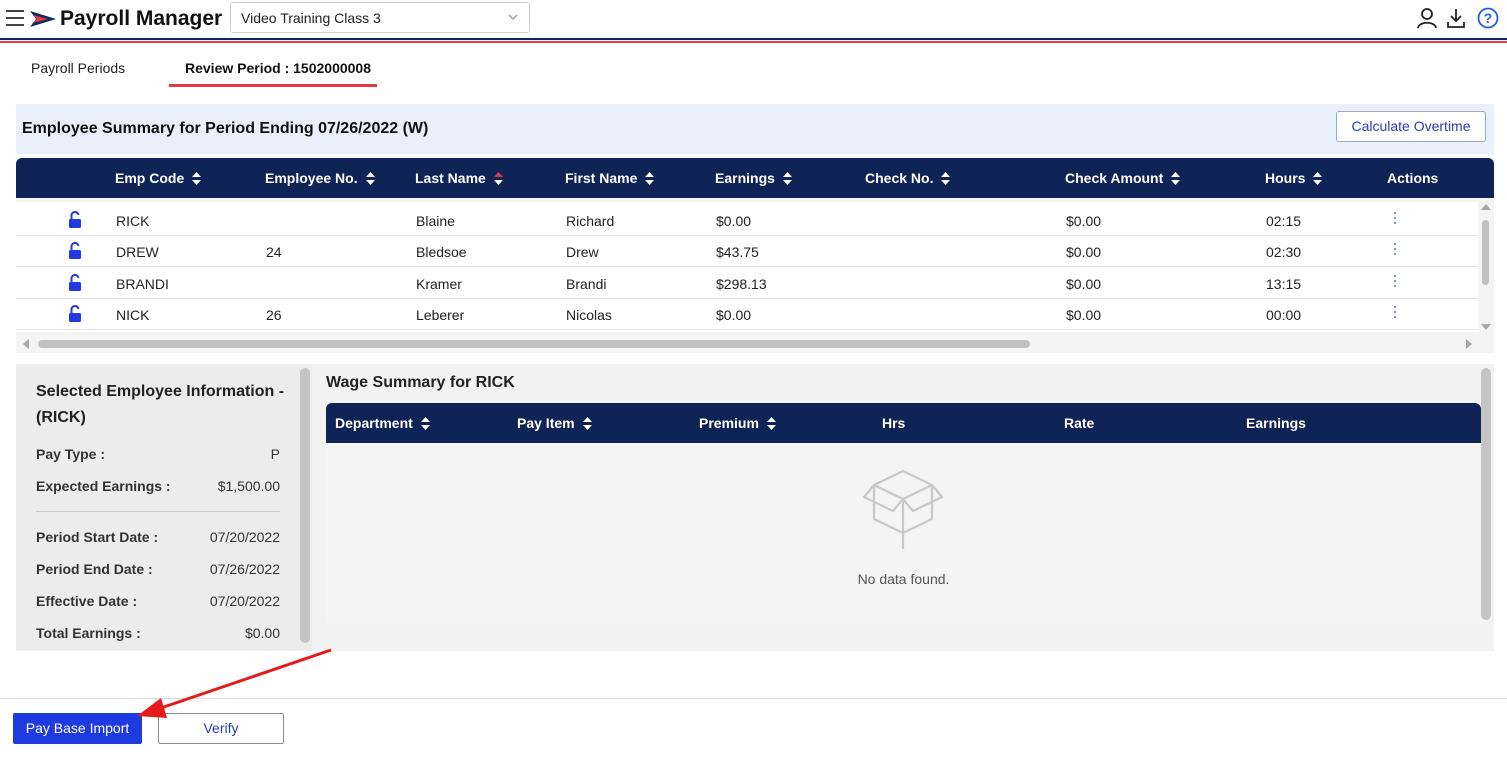  Describe the element at coordinates (221, 728) in the screenshot. I see `verify-button: Verify` at that location.